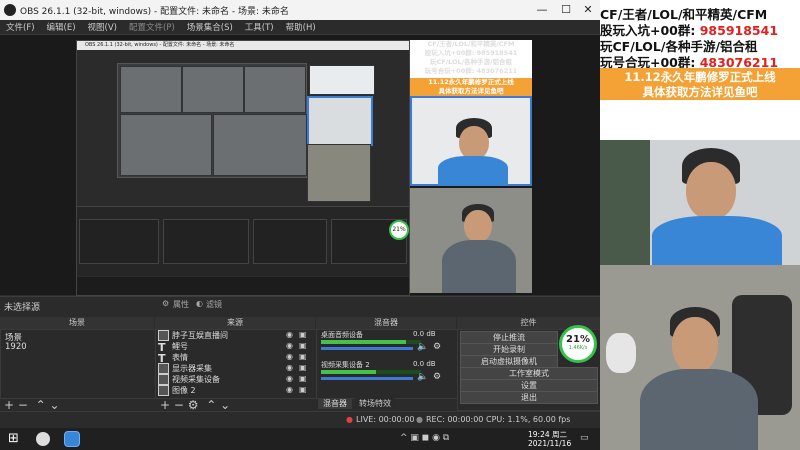 Image resolution: width=800 pixels, height=450 pixels. Describe the element at coordinates (61, 27) in the screenshot. I see `menu-edit: 编辑(E)` at that location.